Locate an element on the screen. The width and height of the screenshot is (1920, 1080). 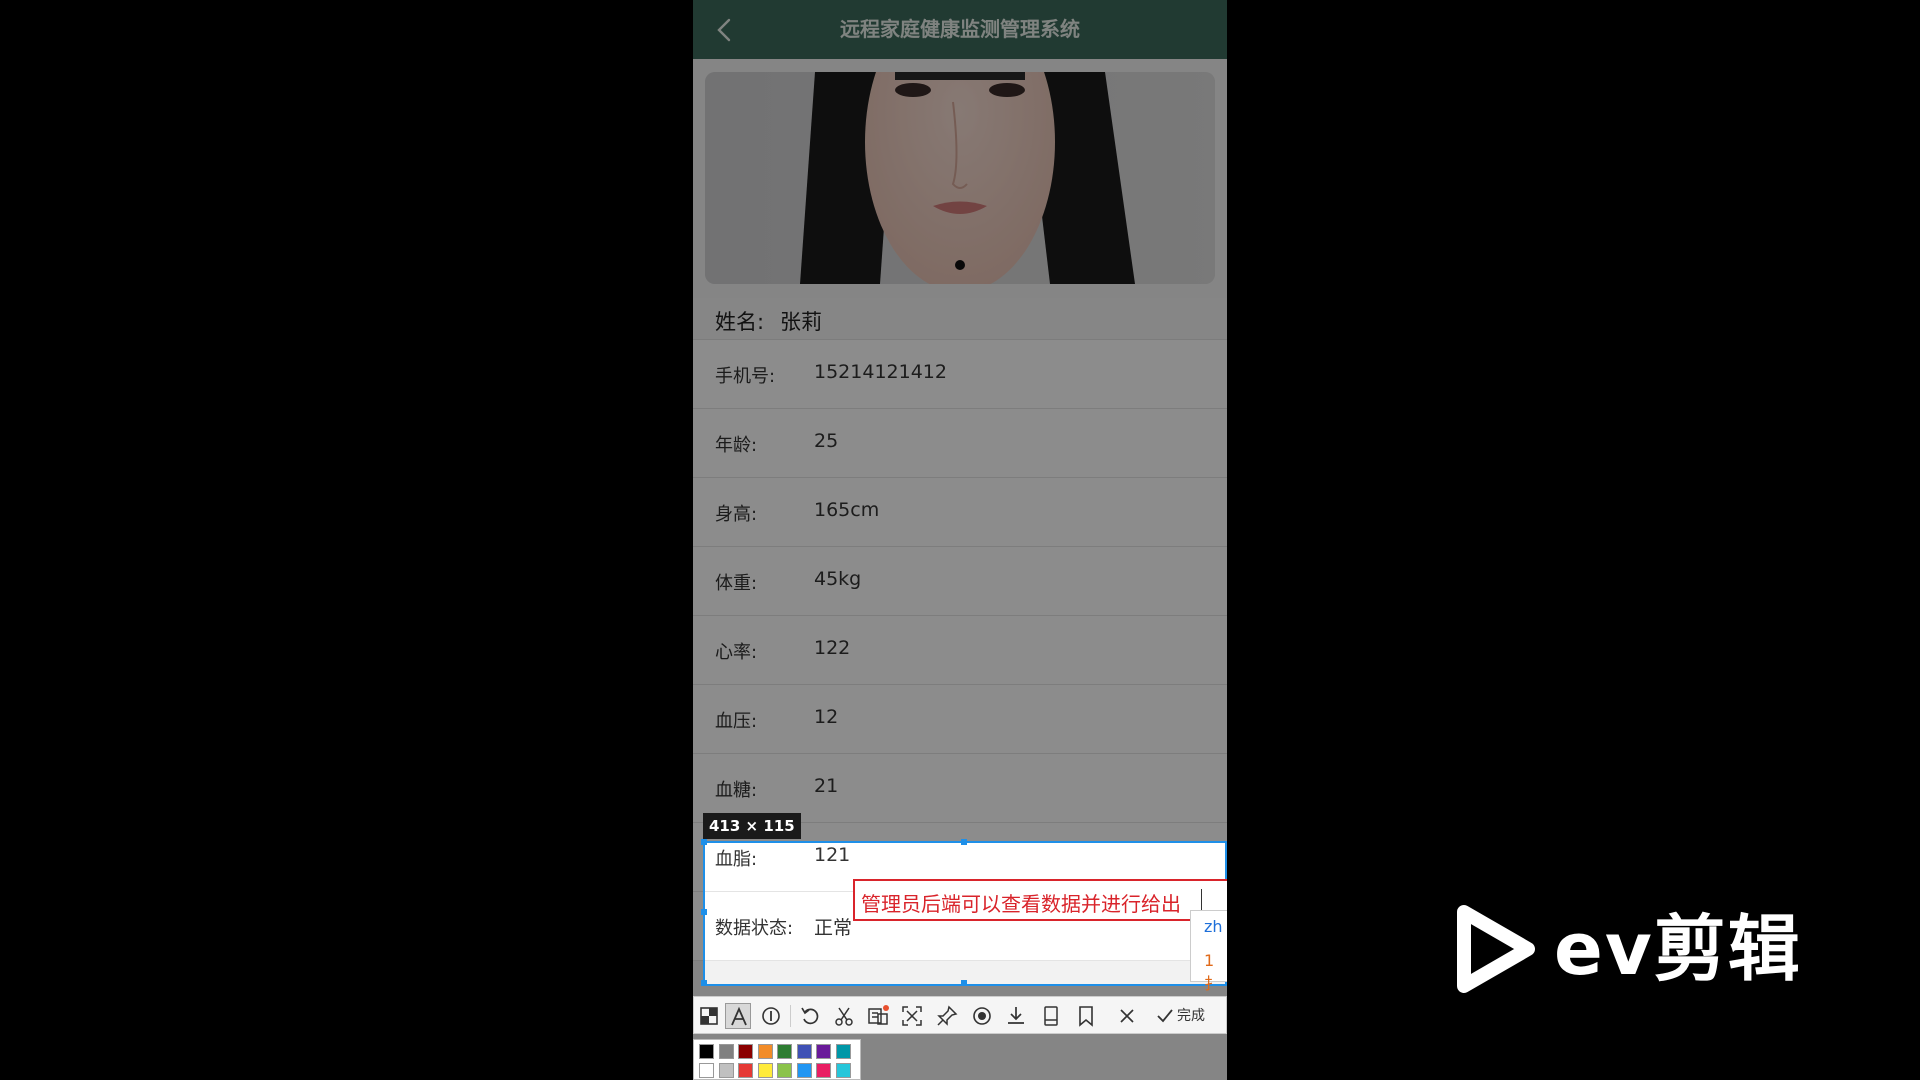
check-icon is located at coordinates (1165, 1016).